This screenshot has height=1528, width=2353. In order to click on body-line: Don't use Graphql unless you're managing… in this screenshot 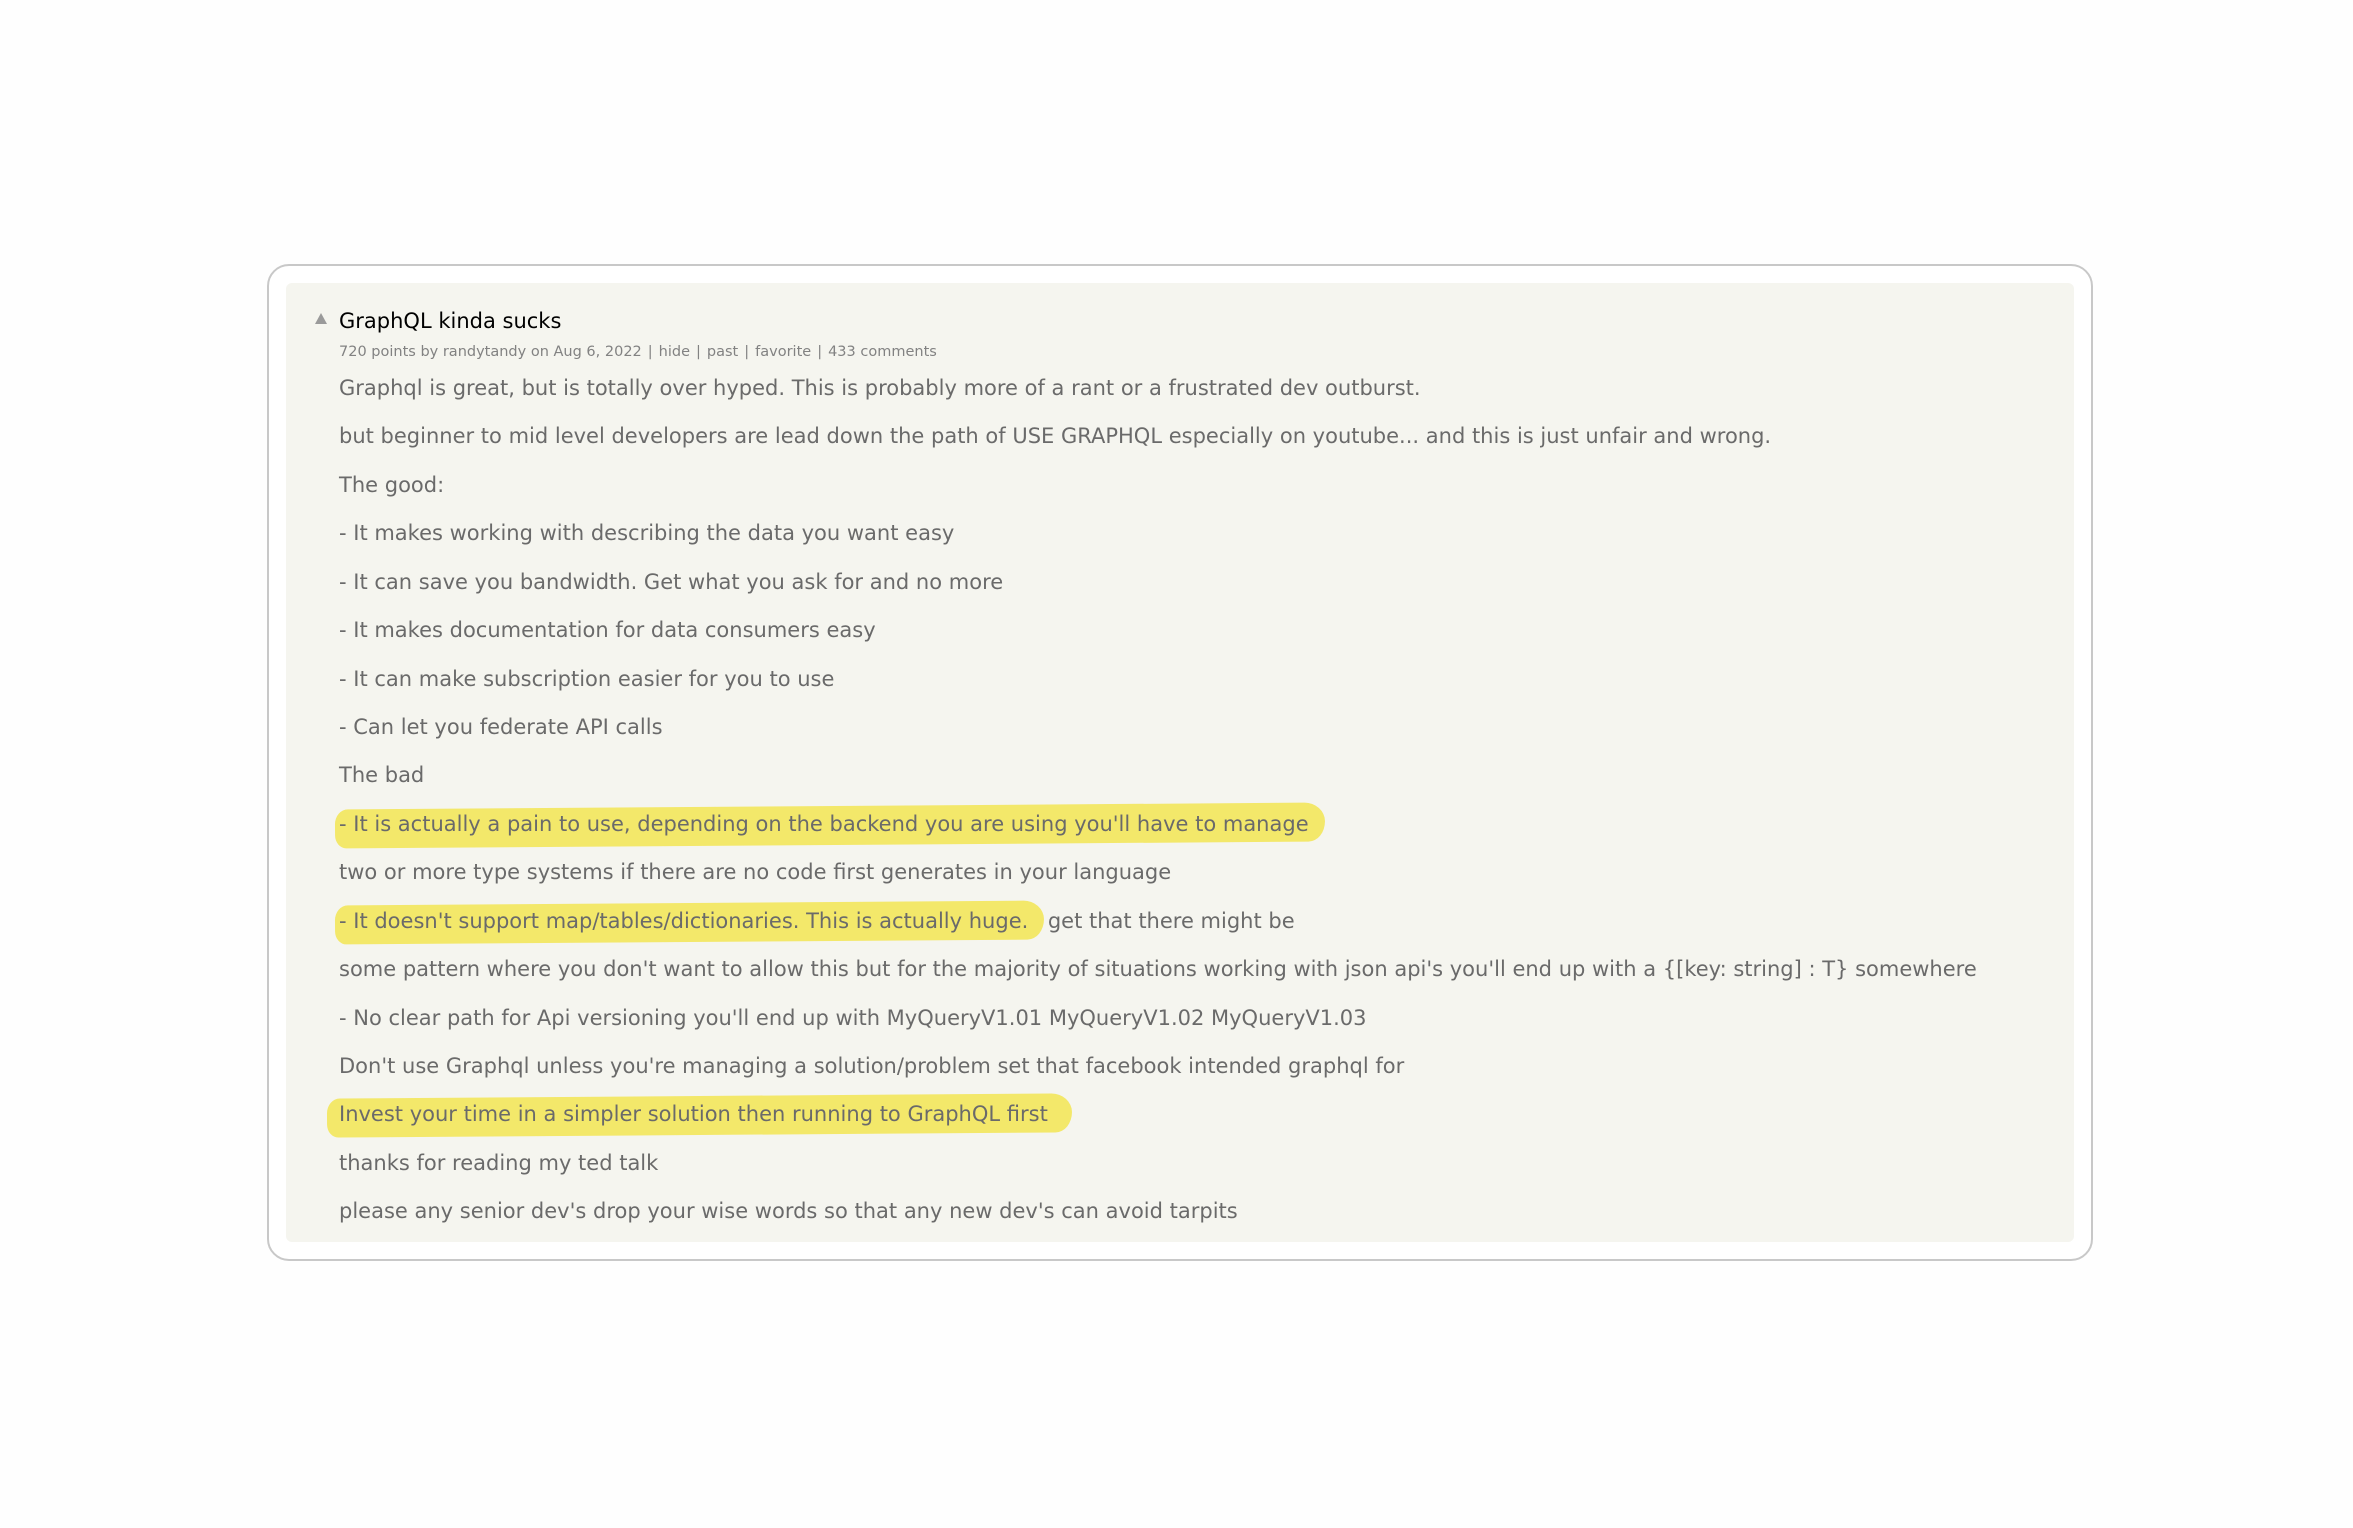, I will do `click(872, 1066)`.